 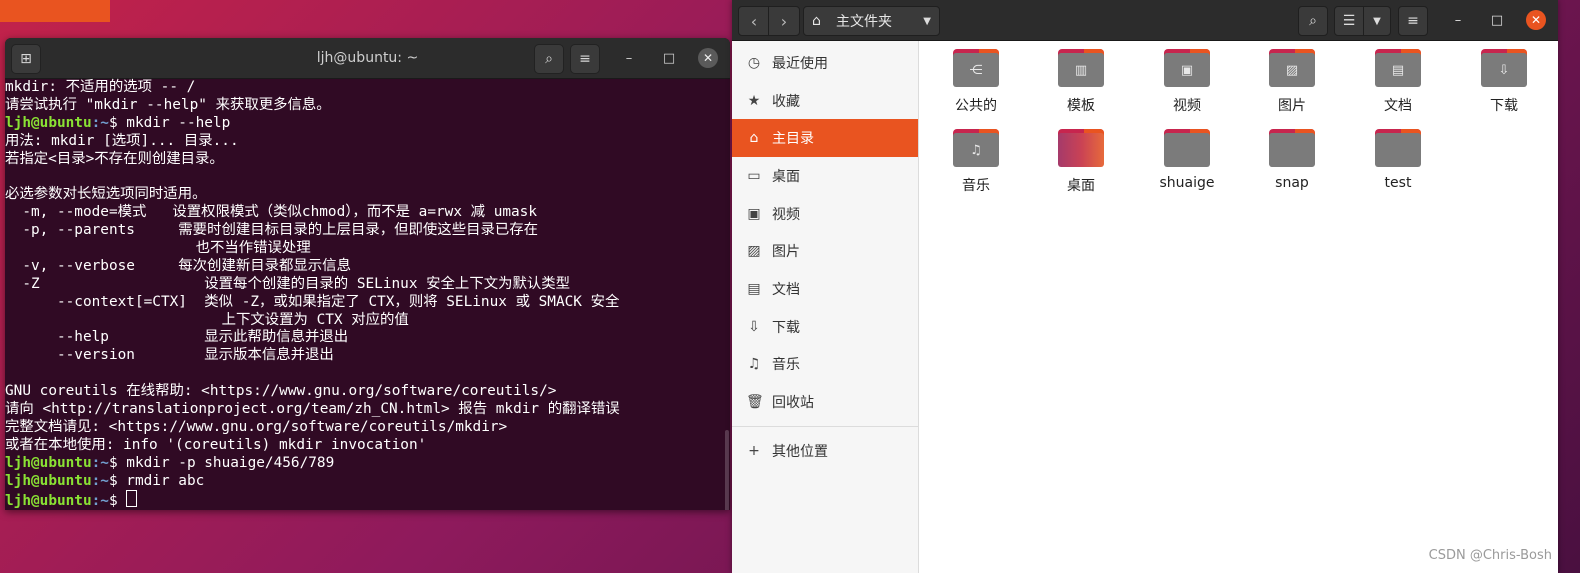 What do you see at coordinates (727, 470) in the screenshot?
I see `terminal-scrollbar` at bounding box center [727, 470].